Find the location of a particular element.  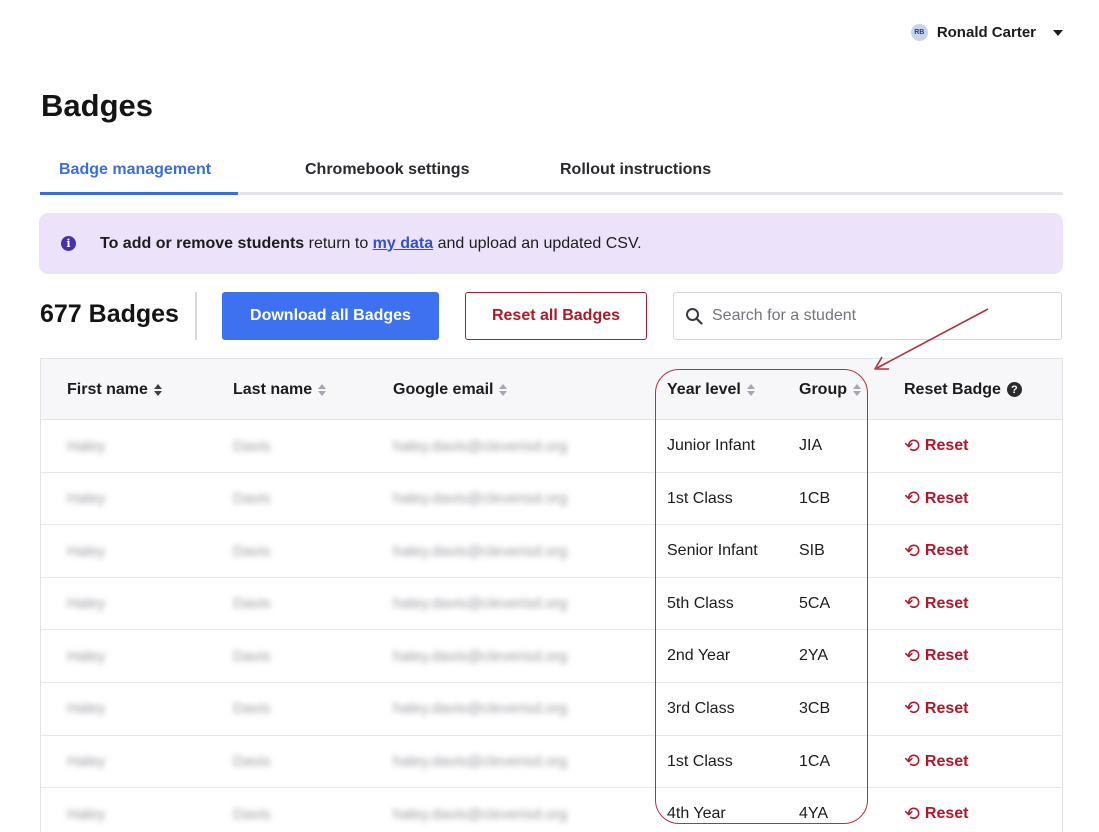

info-icon: i is located at coordinates (68, 243).